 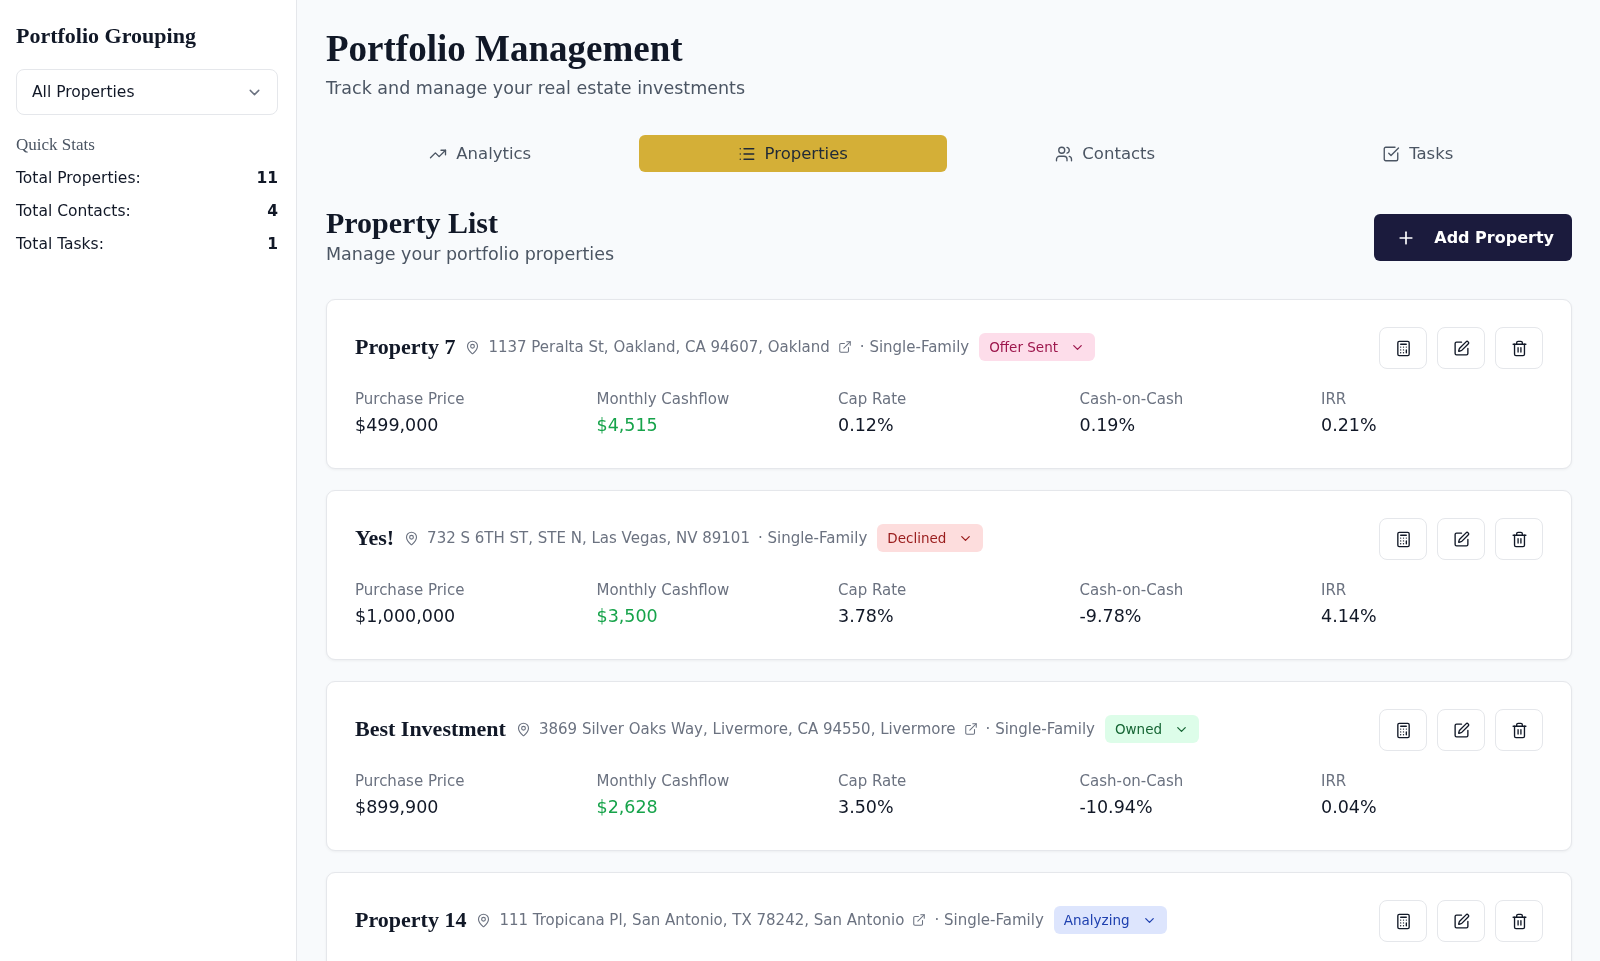 What do you see at coordinates (430, 729) in the screenshot?
I see `property-name: Best Investment` at bounding box center [430, 729].